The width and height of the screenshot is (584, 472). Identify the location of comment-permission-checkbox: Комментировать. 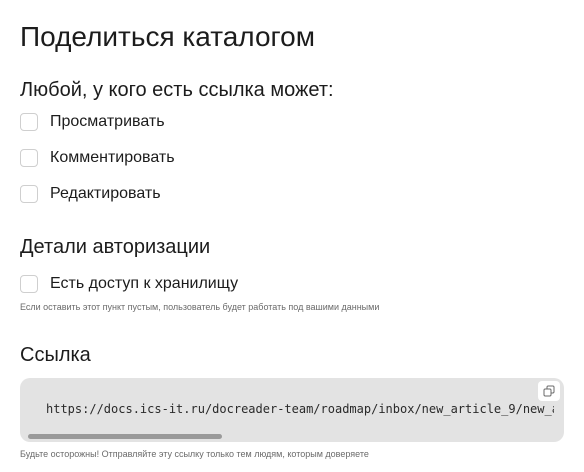
(97, 158).